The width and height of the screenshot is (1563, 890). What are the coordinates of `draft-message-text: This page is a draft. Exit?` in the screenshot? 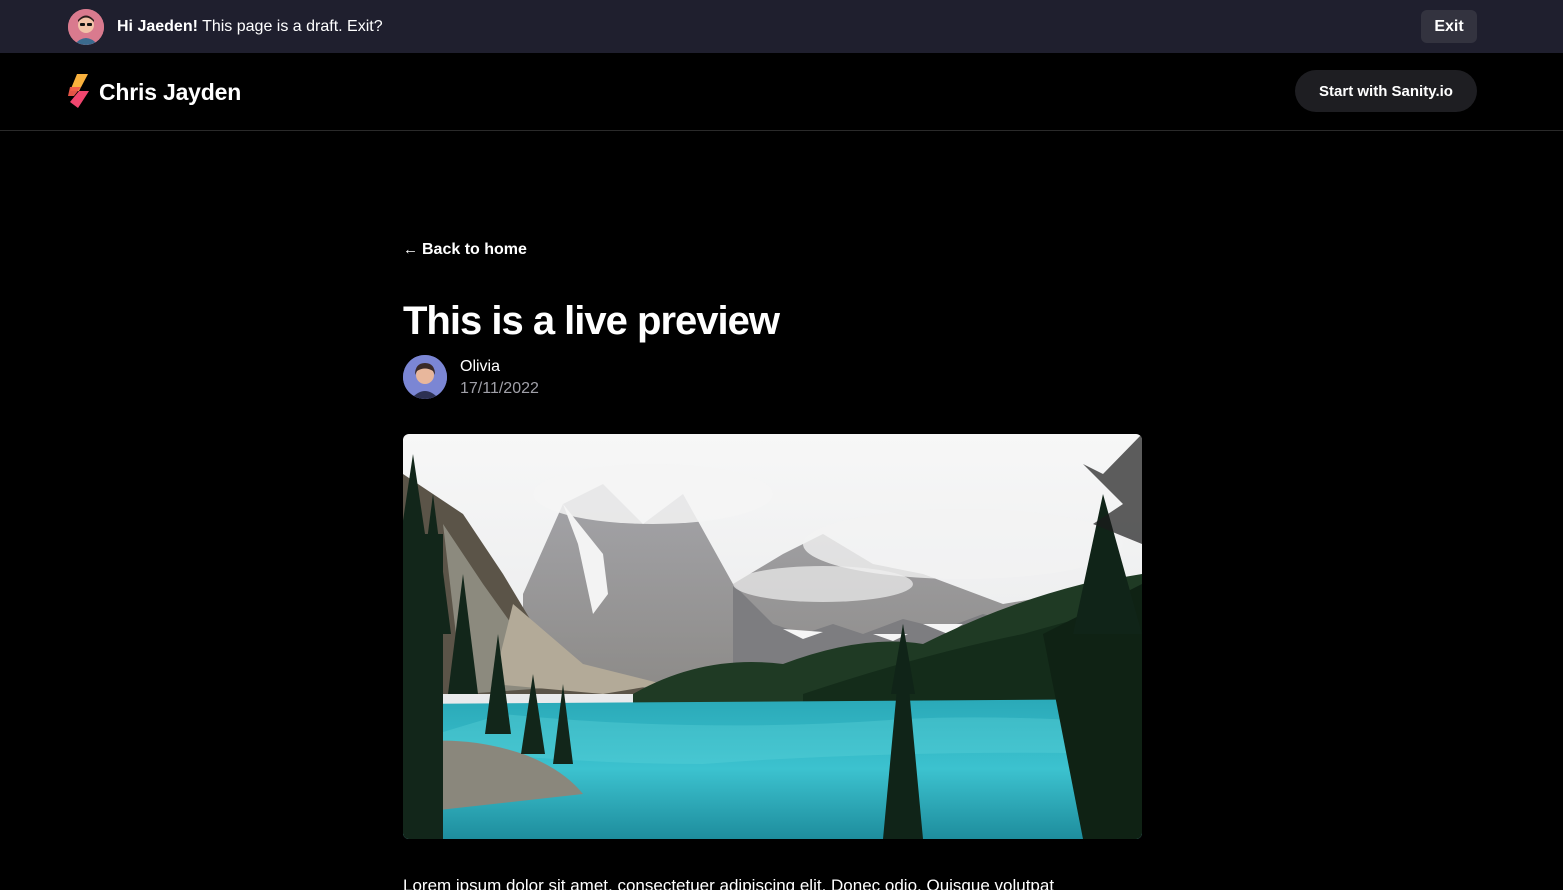 It's located at (290, 26).